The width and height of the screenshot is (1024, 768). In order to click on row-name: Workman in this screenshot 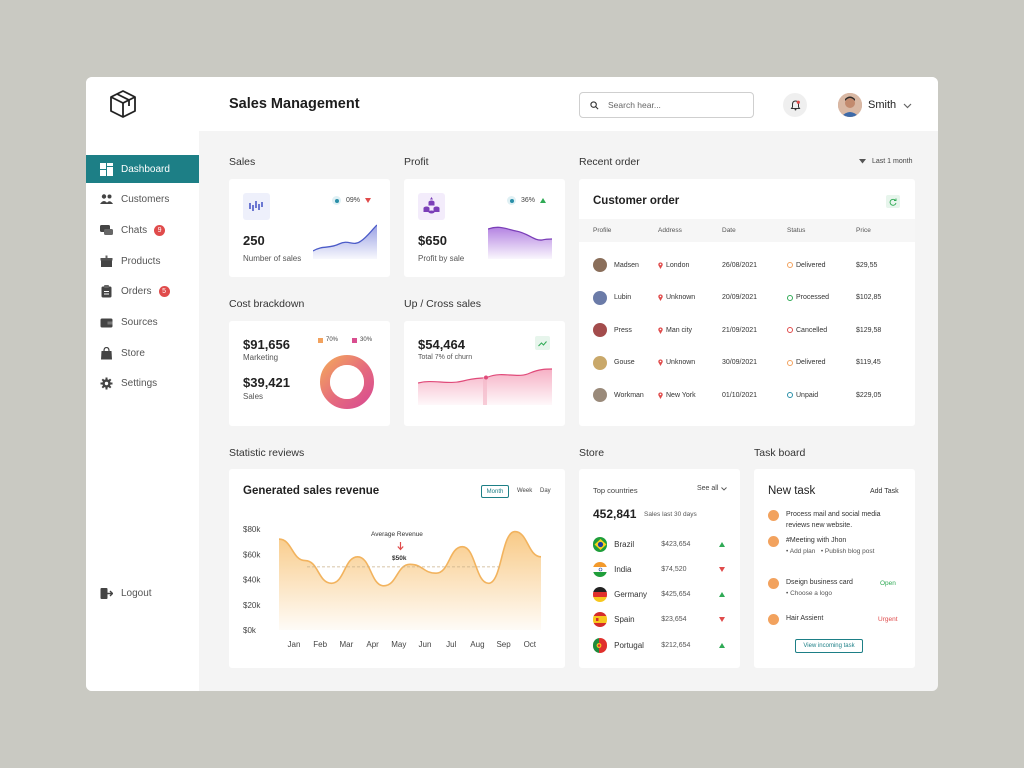, I will do `click(629, 395)`.